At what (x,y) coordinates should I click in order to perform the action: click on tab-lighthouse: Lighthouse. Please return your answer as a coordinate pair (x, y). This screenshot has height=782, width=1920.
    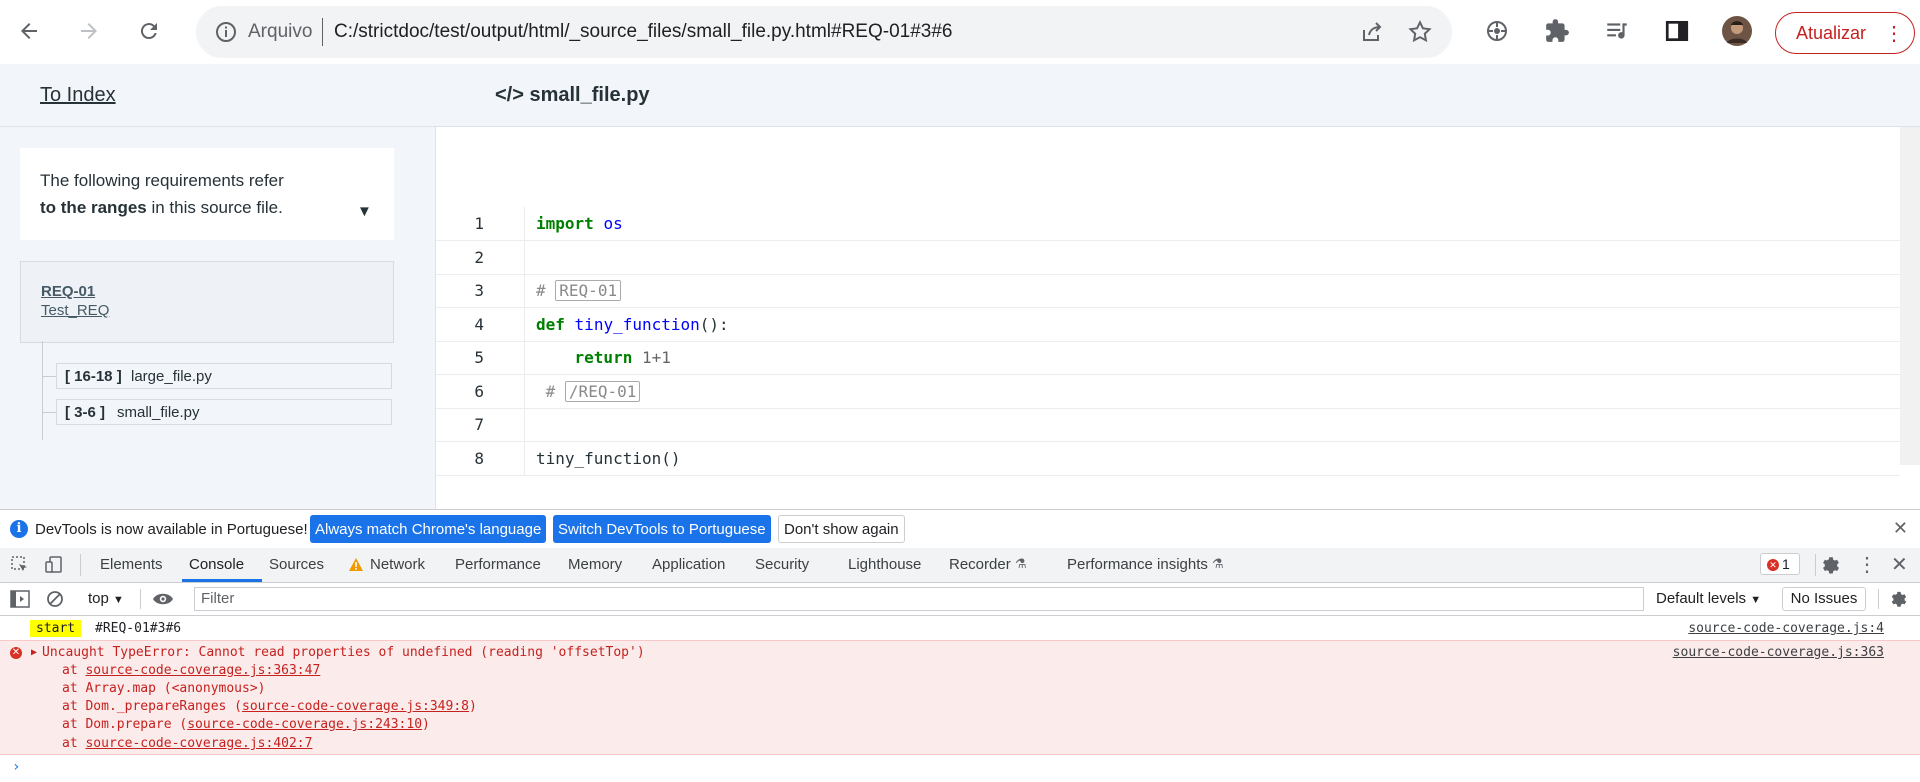
    Looking at the image, I should click on (884, 564).